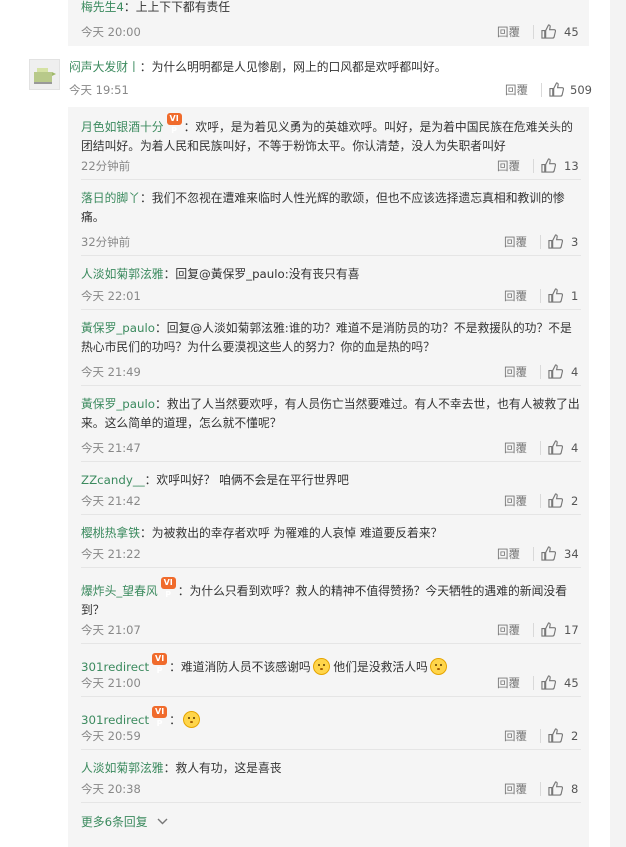 This screenshot has height=847, width=626. I want to click on reply-author: 梅先生4, so click(102, 7).